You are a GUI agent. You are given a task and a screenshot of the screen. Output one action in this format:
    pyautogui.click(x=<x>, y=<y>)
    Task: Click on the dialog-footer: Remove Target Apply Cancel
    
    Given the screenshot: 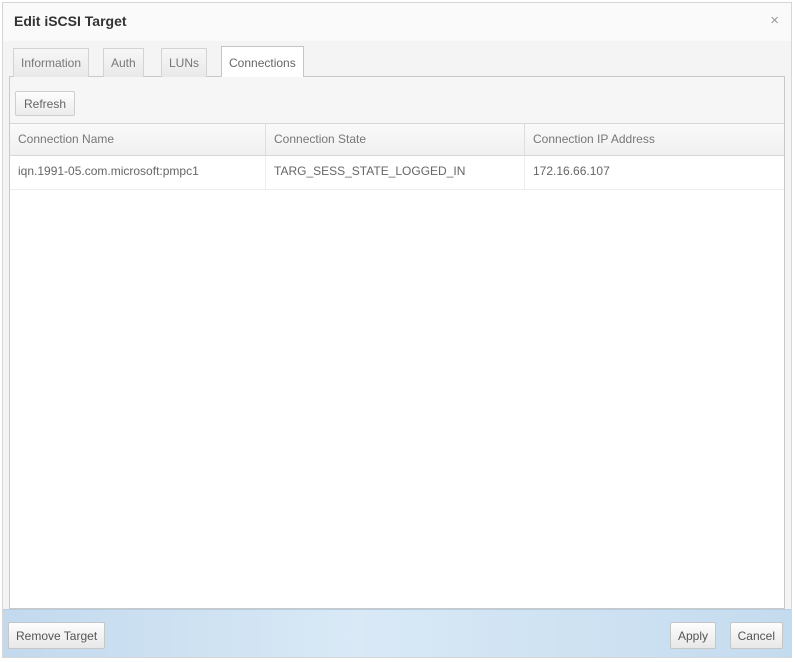 What is the action you would take?
    pyautogui.click(x=397, y=633)
    